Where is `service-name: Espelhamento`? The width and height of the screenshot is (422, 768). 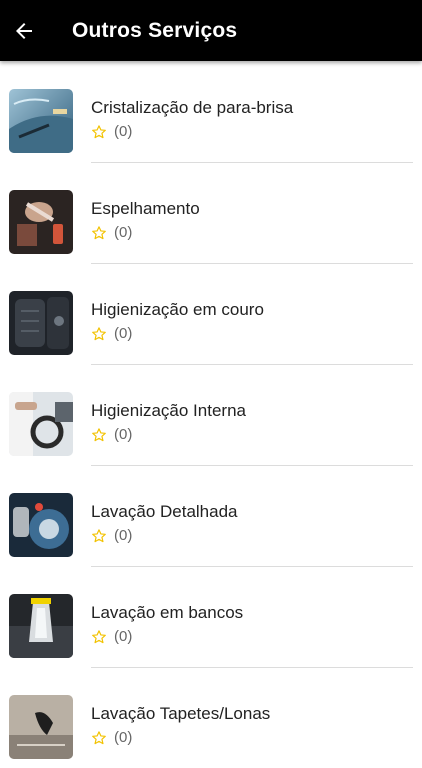
service-name: Espelhamento is located at coordinates (145, 208).